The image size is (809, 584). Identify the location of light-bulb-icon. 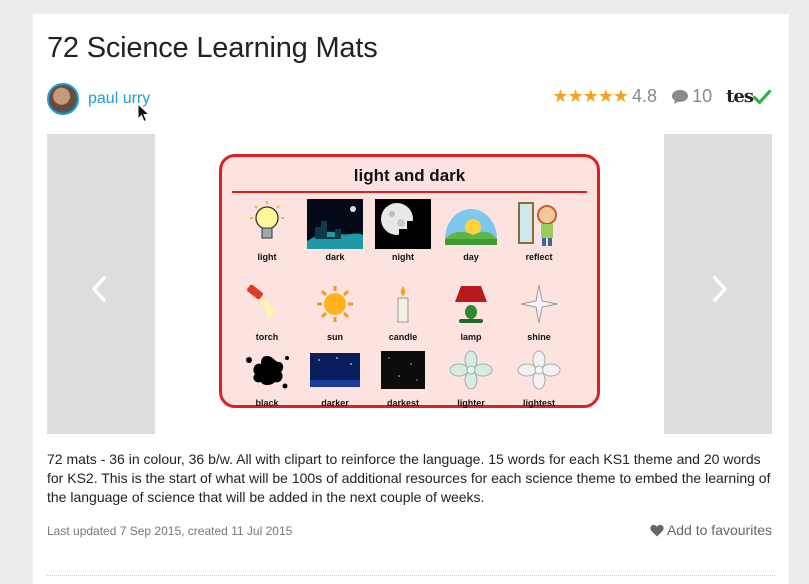
(267, 220).